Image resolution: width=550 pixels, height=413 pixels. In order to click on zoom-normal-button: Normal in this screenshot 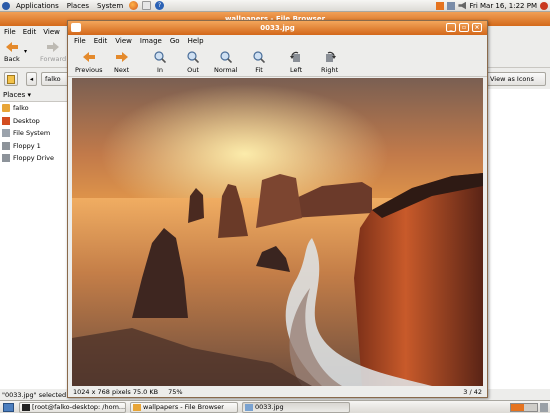, I will do `click(226, 62)`.